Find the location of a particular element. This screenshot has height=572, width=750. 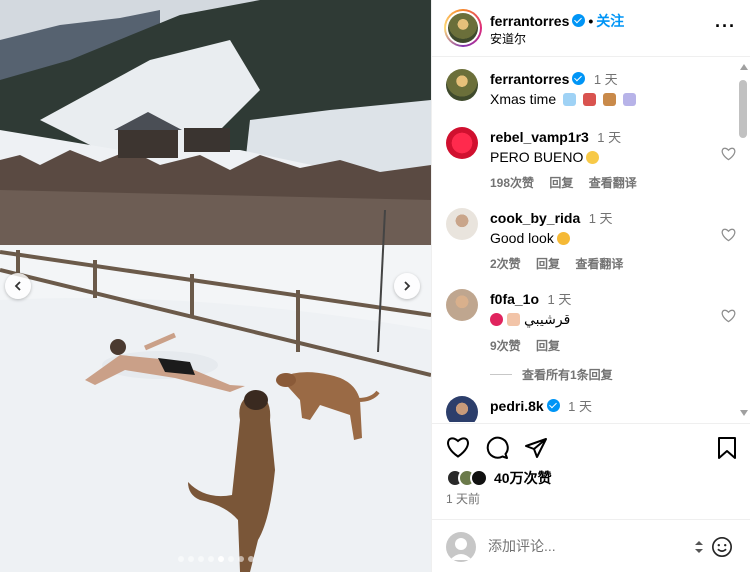

comment-text: قرشيبي is located at coordinates (547, 319).